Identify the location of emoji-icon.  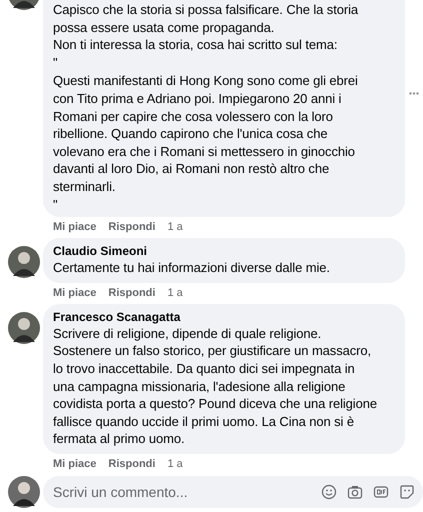
(329, 492).